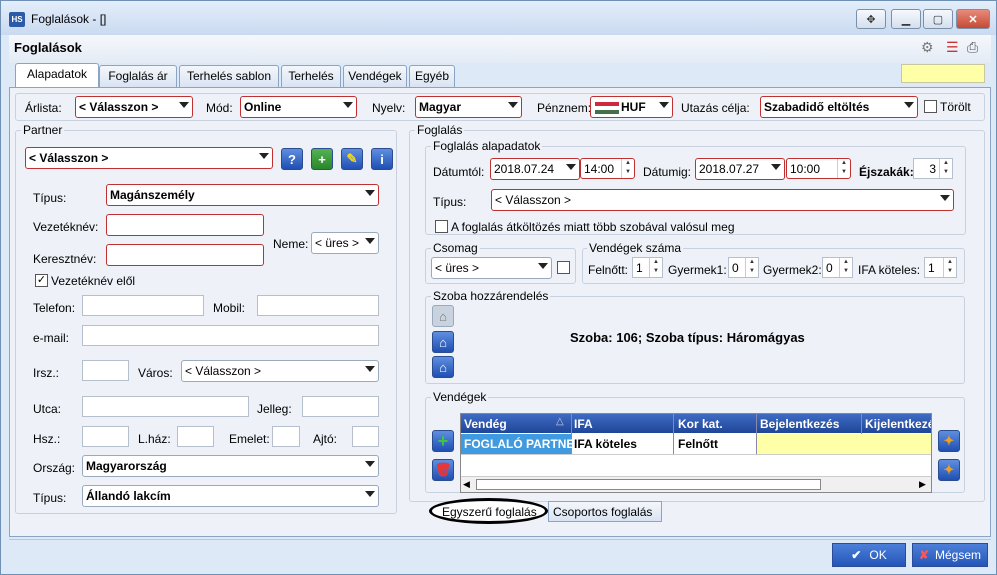 The width and height of the screenshot is (997, 575). I want to click on mobil-input, so click(318, 305).